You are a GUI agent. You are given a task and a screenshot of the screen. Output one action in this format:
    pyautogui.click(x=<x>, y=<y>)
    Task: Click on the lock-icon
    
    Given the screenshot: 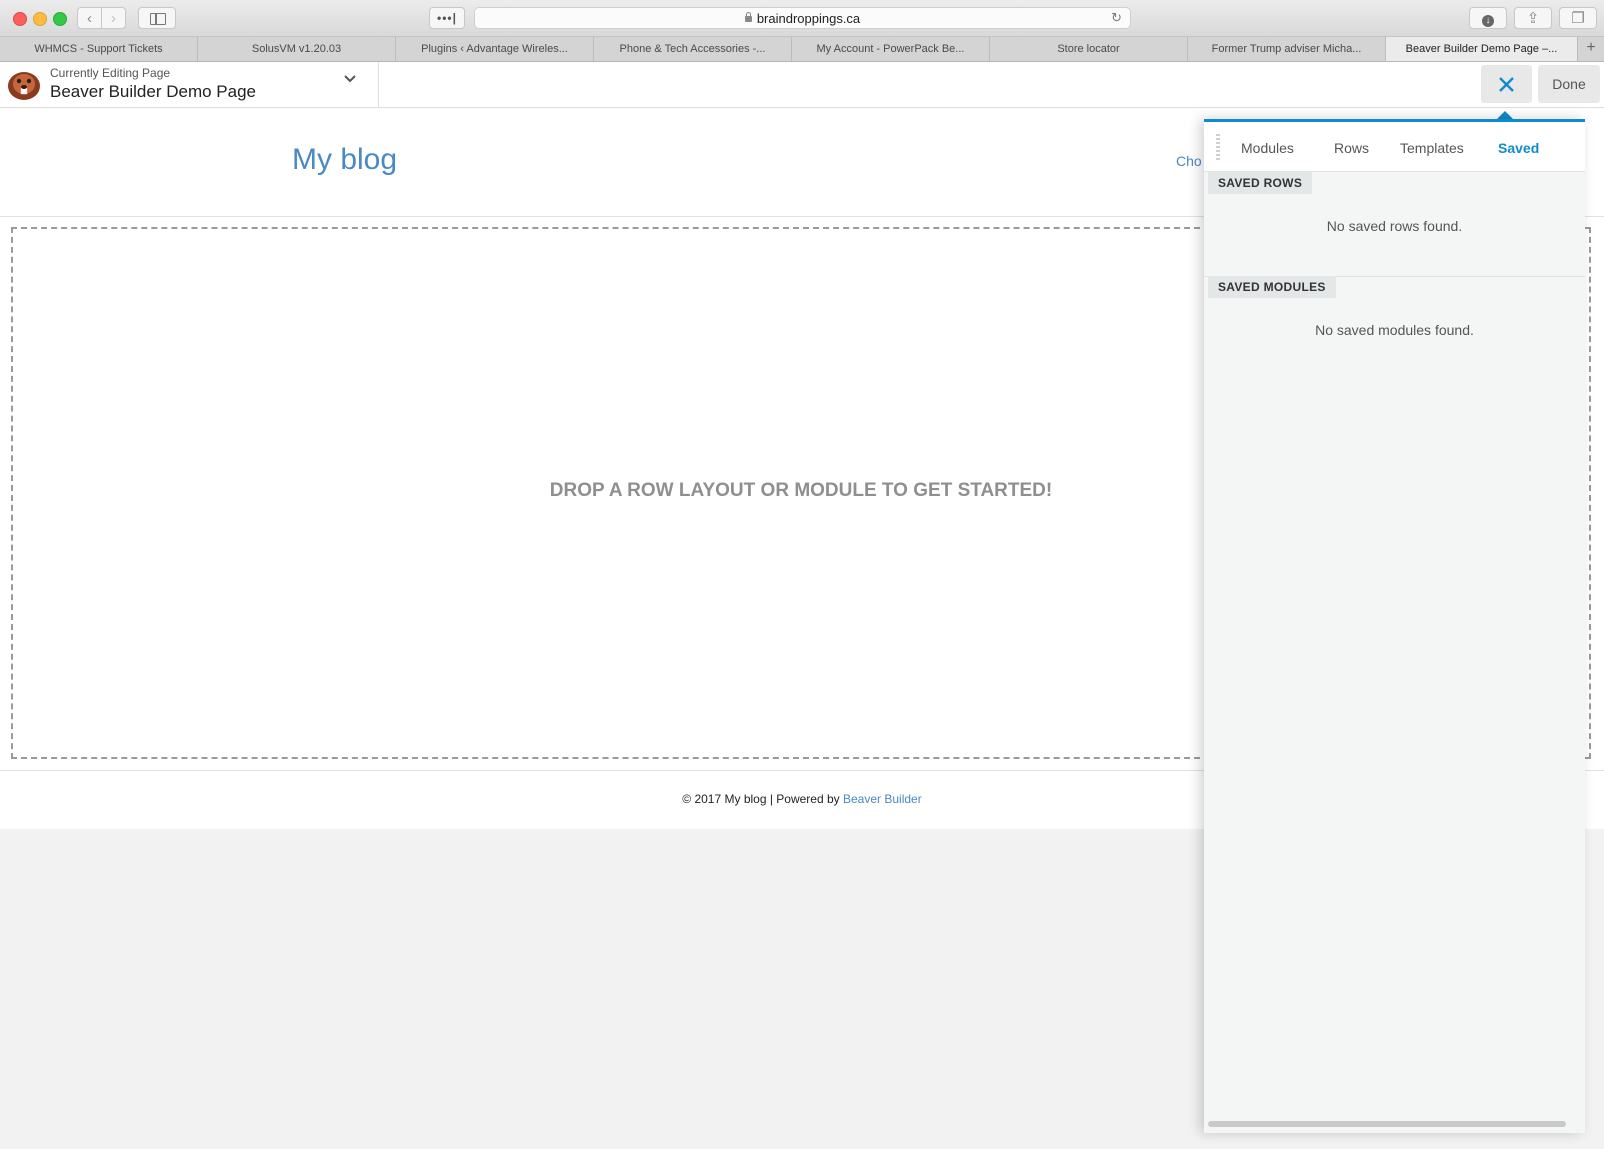 What is the action you would take?
    pyautogui.click(x=748, y=17)
    